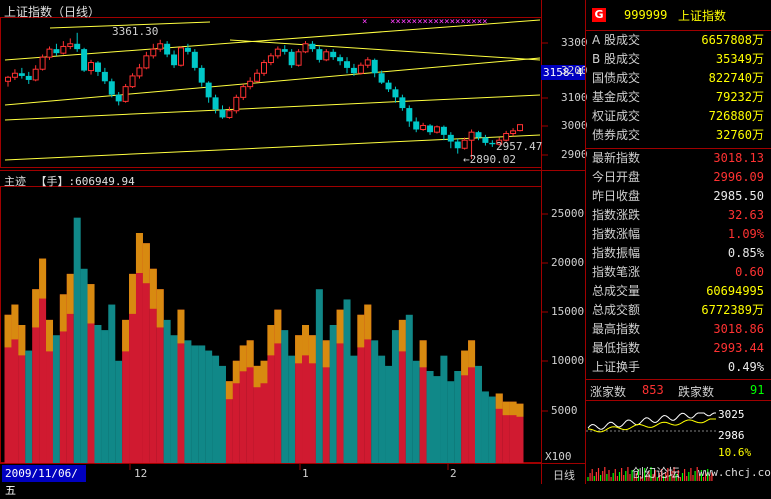 The image size is (771, 499). What do you see at coordinates (735, 452) in the screenshot?
I see `mini-pct: 10.6%` at bounding box center [735, 452].